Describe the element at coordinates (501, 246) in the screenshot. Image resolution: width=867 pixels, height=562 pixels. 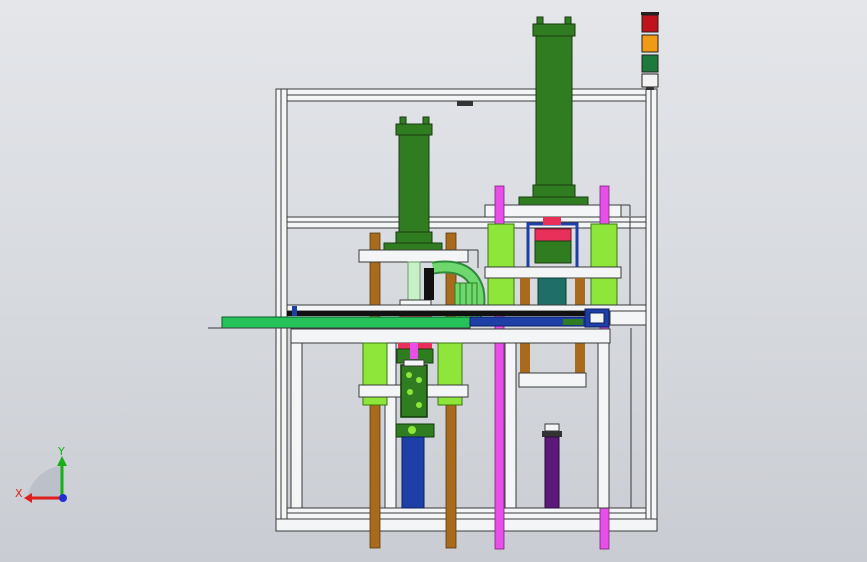
I see `right-bushing-left` at that location.